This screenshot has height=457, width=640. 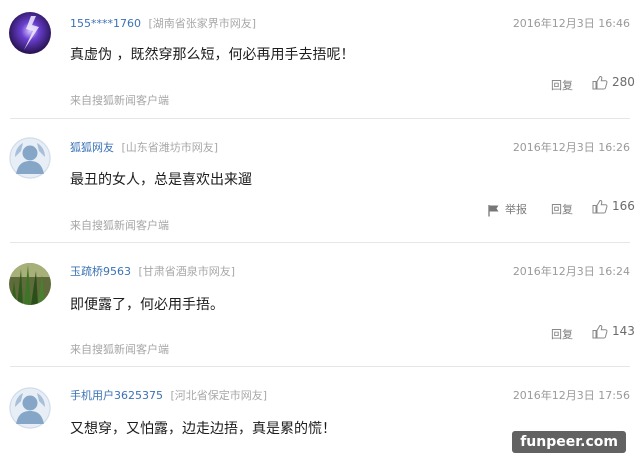 I want to click on flag-icon, so click(x=493, y=210).